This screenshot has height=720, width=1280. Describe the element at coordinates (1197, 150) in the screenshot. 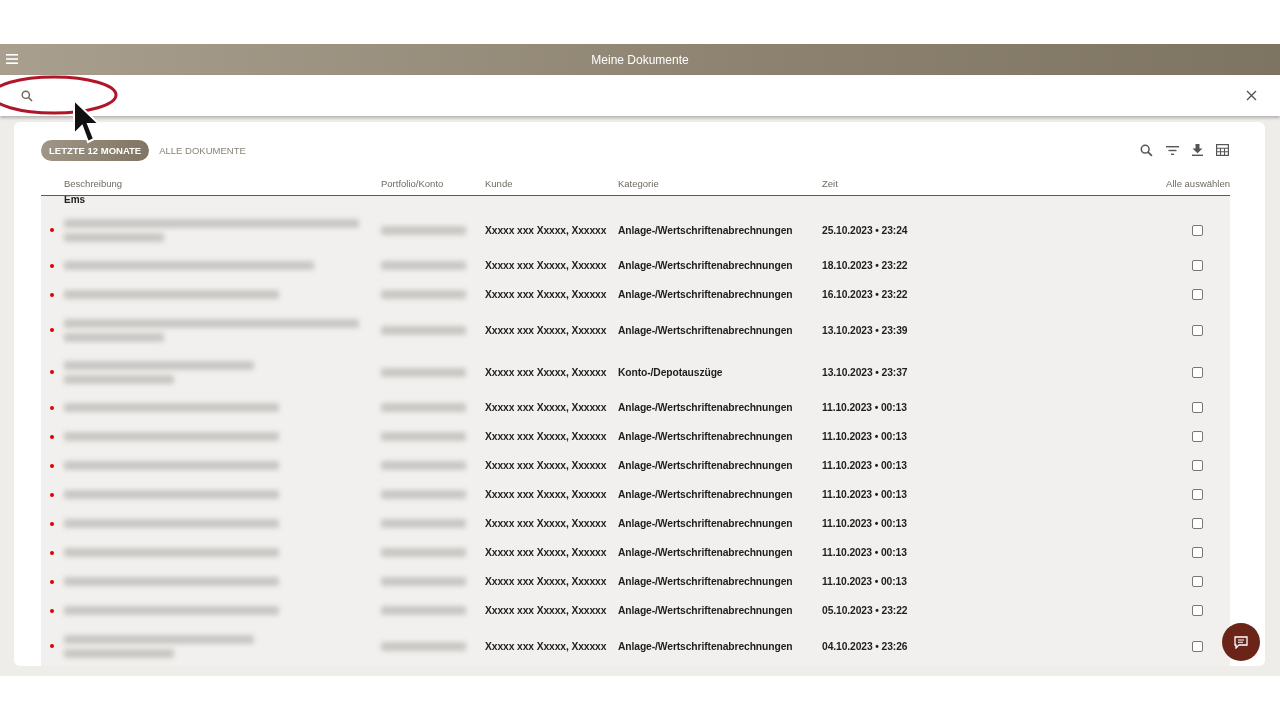

I see `download-icon` at that location.